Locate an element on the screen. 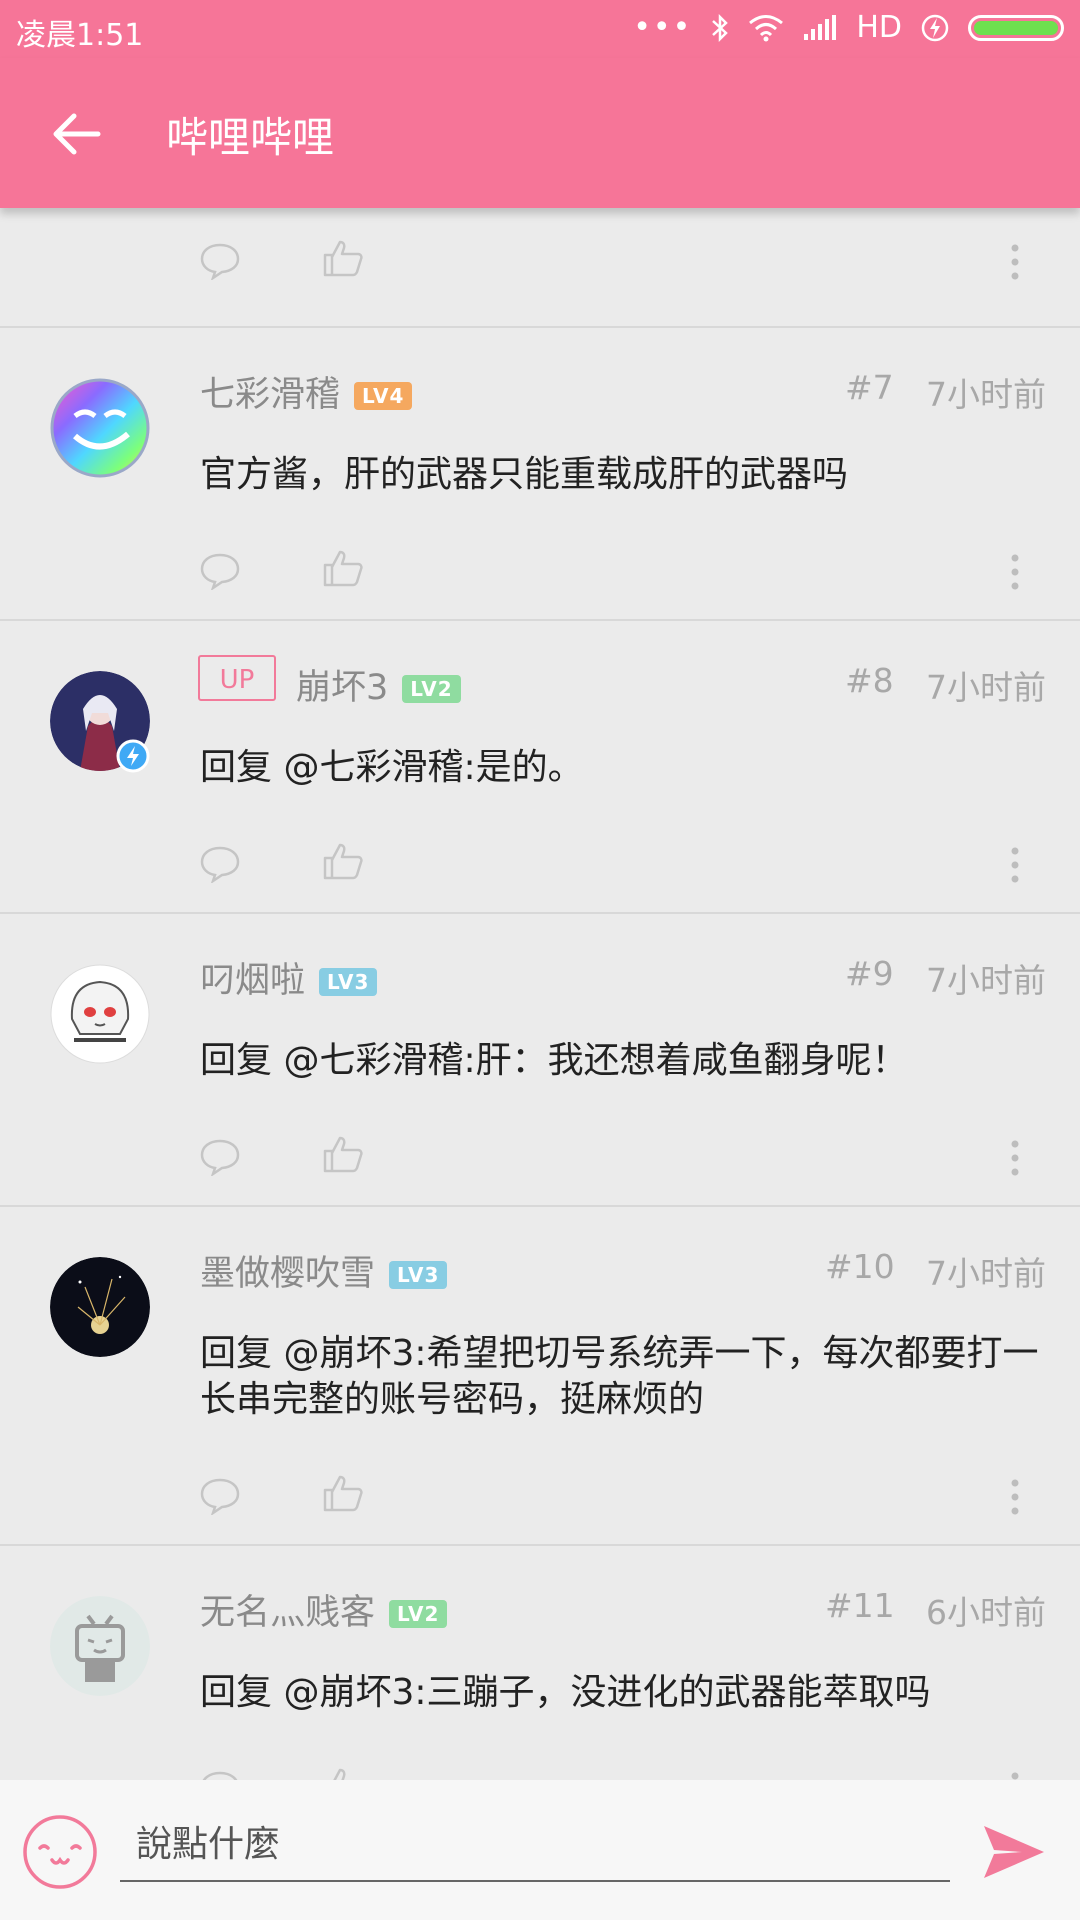 The width and height of the screenshot is (1080, 1920). bluetooth-icon is located at coordinates (720, 27).